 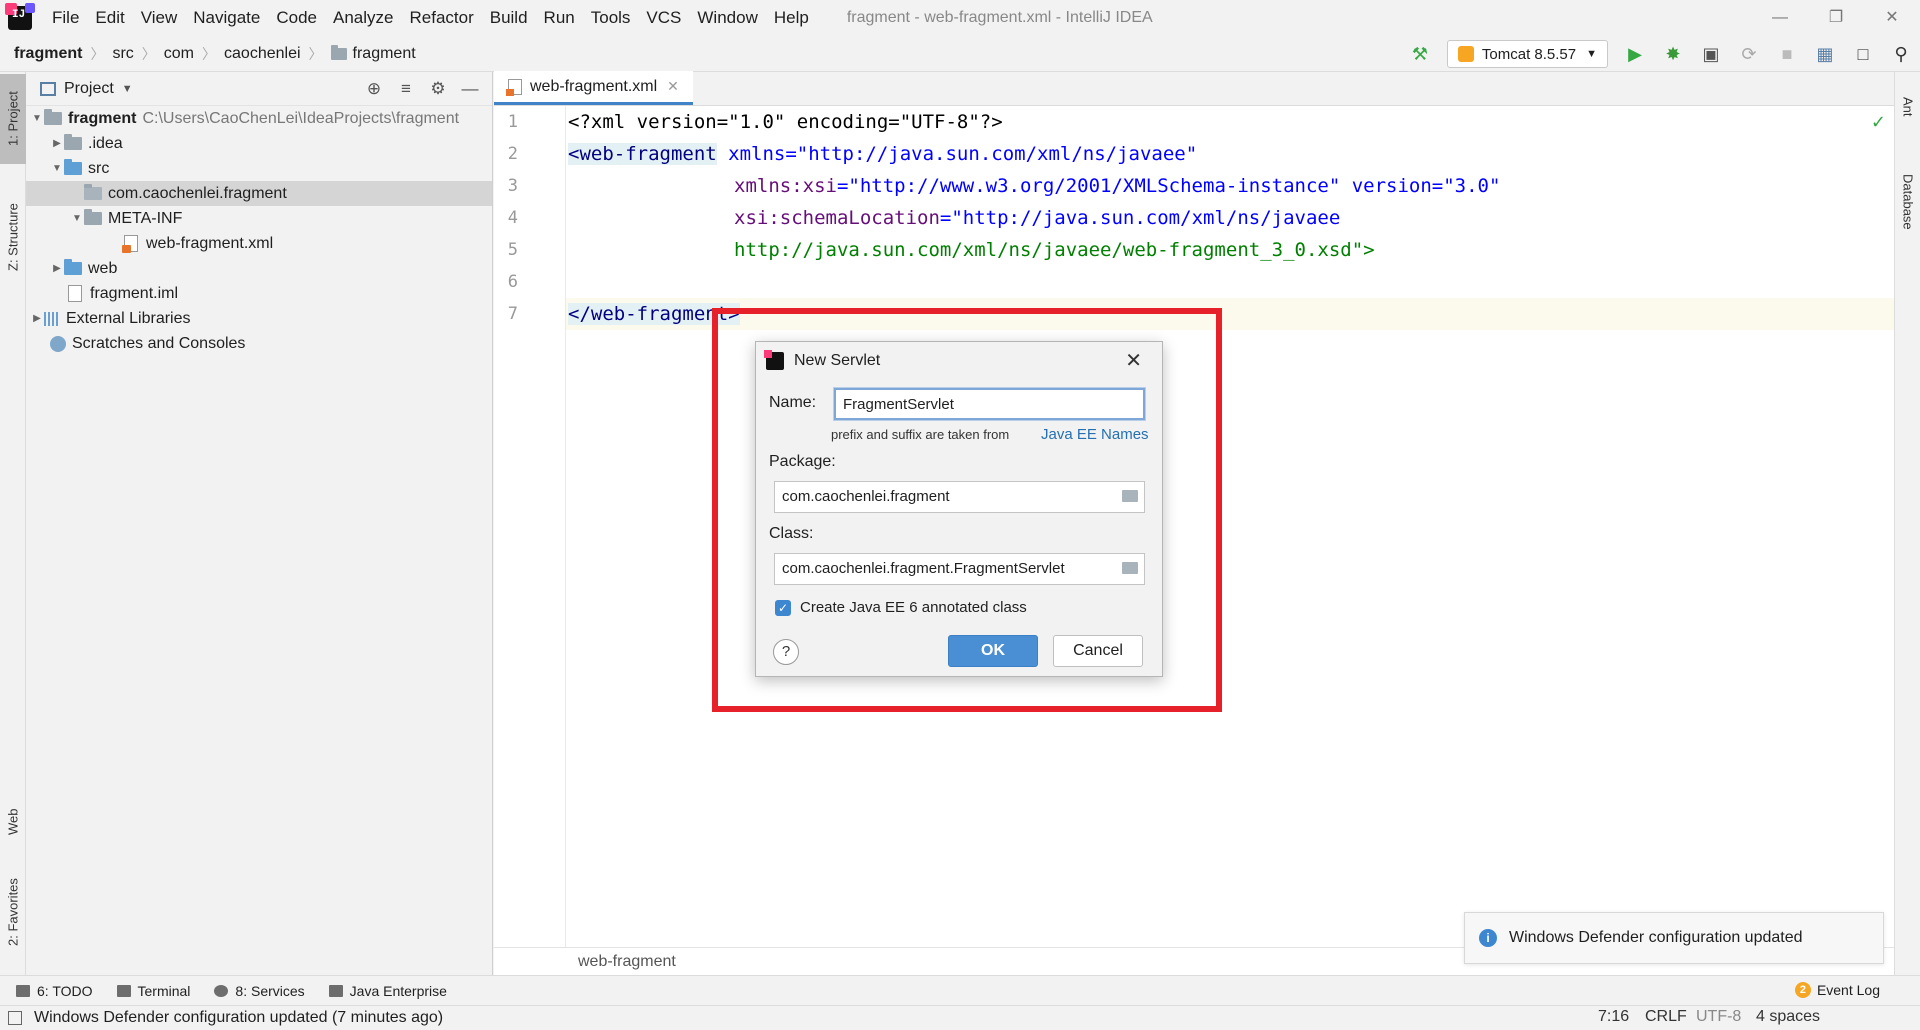 I want to click on services-tool-button: 8: Services, so click(x=259, y=991).